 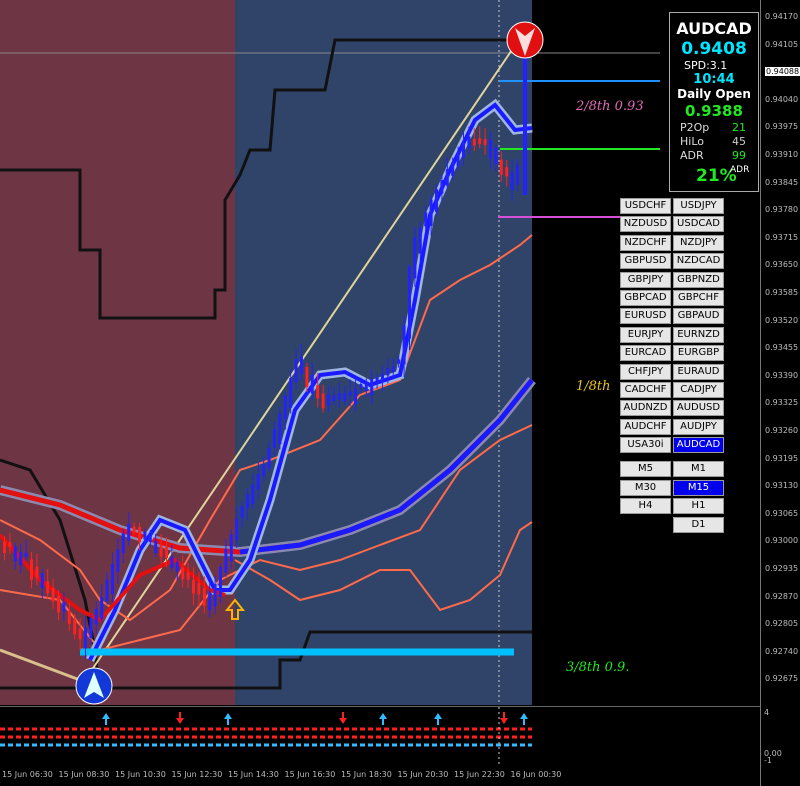 What do you see at coordinates (698, 487) in the screenshot?
I see `timeframe-button-m15: M15` at bounding box center [698, 487].